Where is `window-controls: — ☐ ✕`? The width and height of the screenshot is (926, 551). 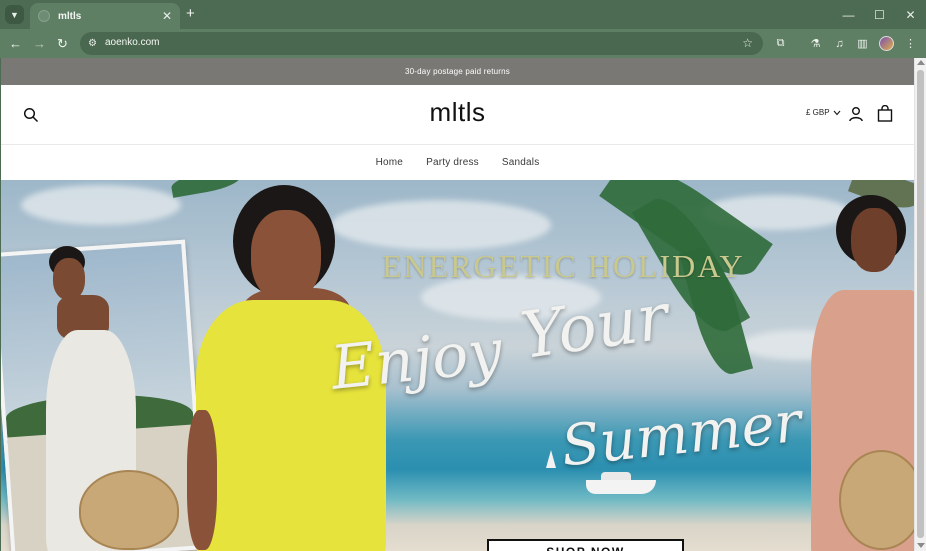
window-controls: — ☐ ✕ is located at coordinates (879, 14).